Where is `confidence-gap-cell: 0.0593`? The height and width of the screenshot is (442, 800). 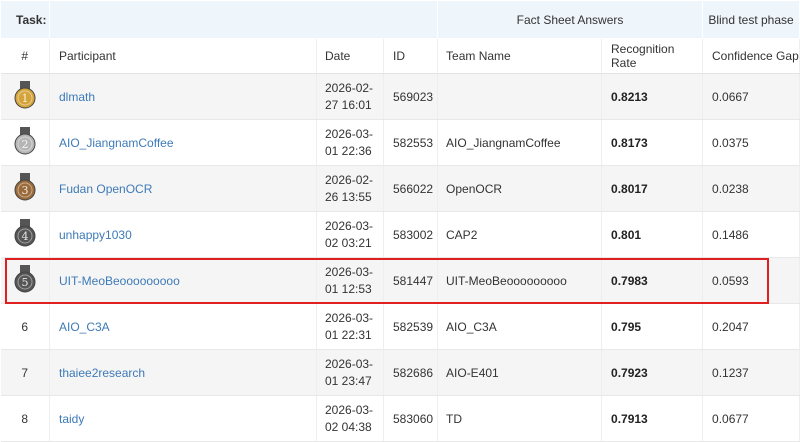
confidence-gap-cell: 0.0593 is located at coordinates (751, 280).